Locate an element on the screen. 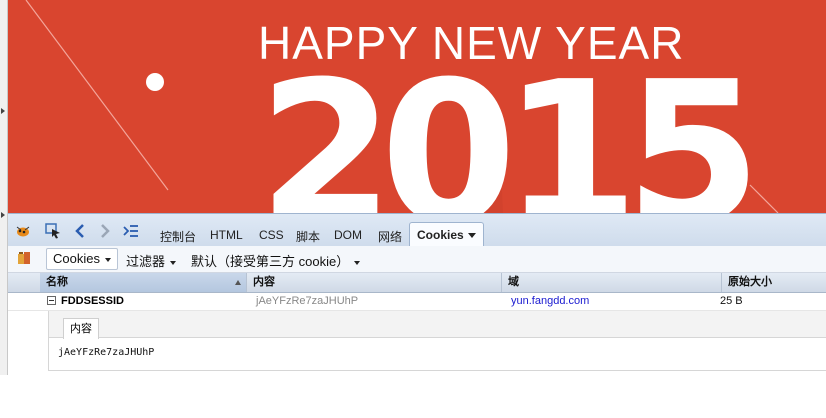 This screenshot has width=826, height=418. collapse-toggle-icon is located at coordinates (51, 300).